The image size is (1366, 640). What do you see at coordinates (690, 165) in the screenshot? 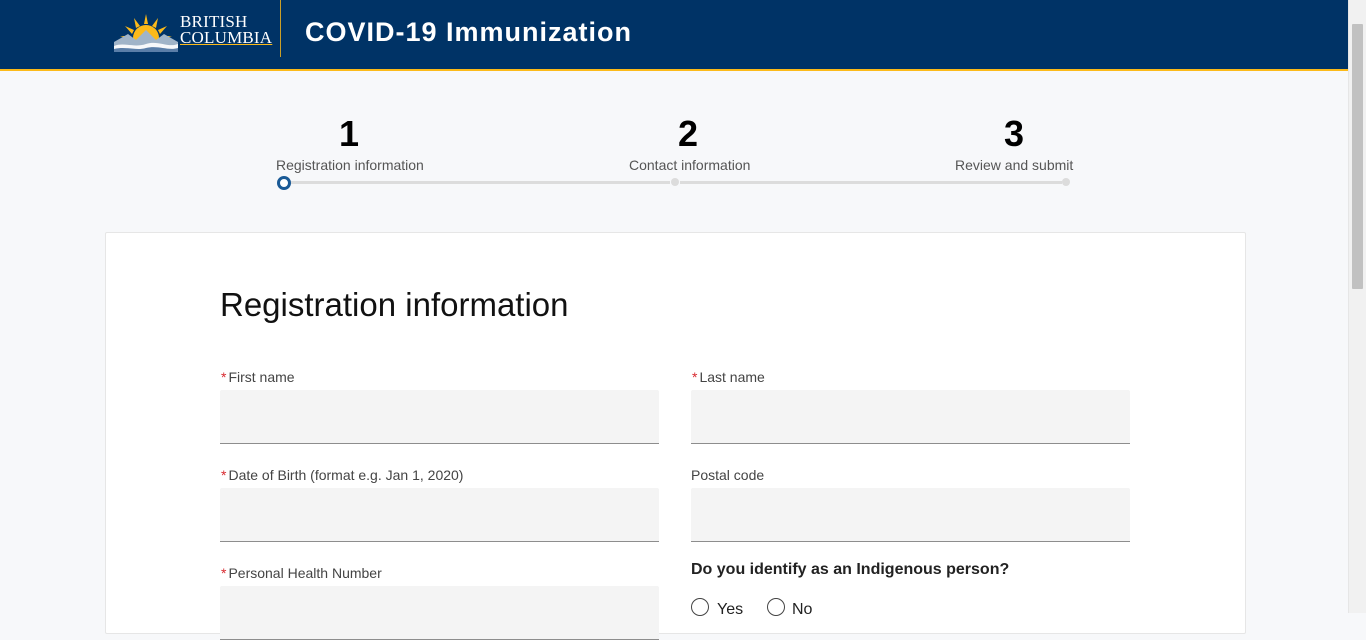
I see `step-2-label: Contact information` at bounding box center [690, 165].